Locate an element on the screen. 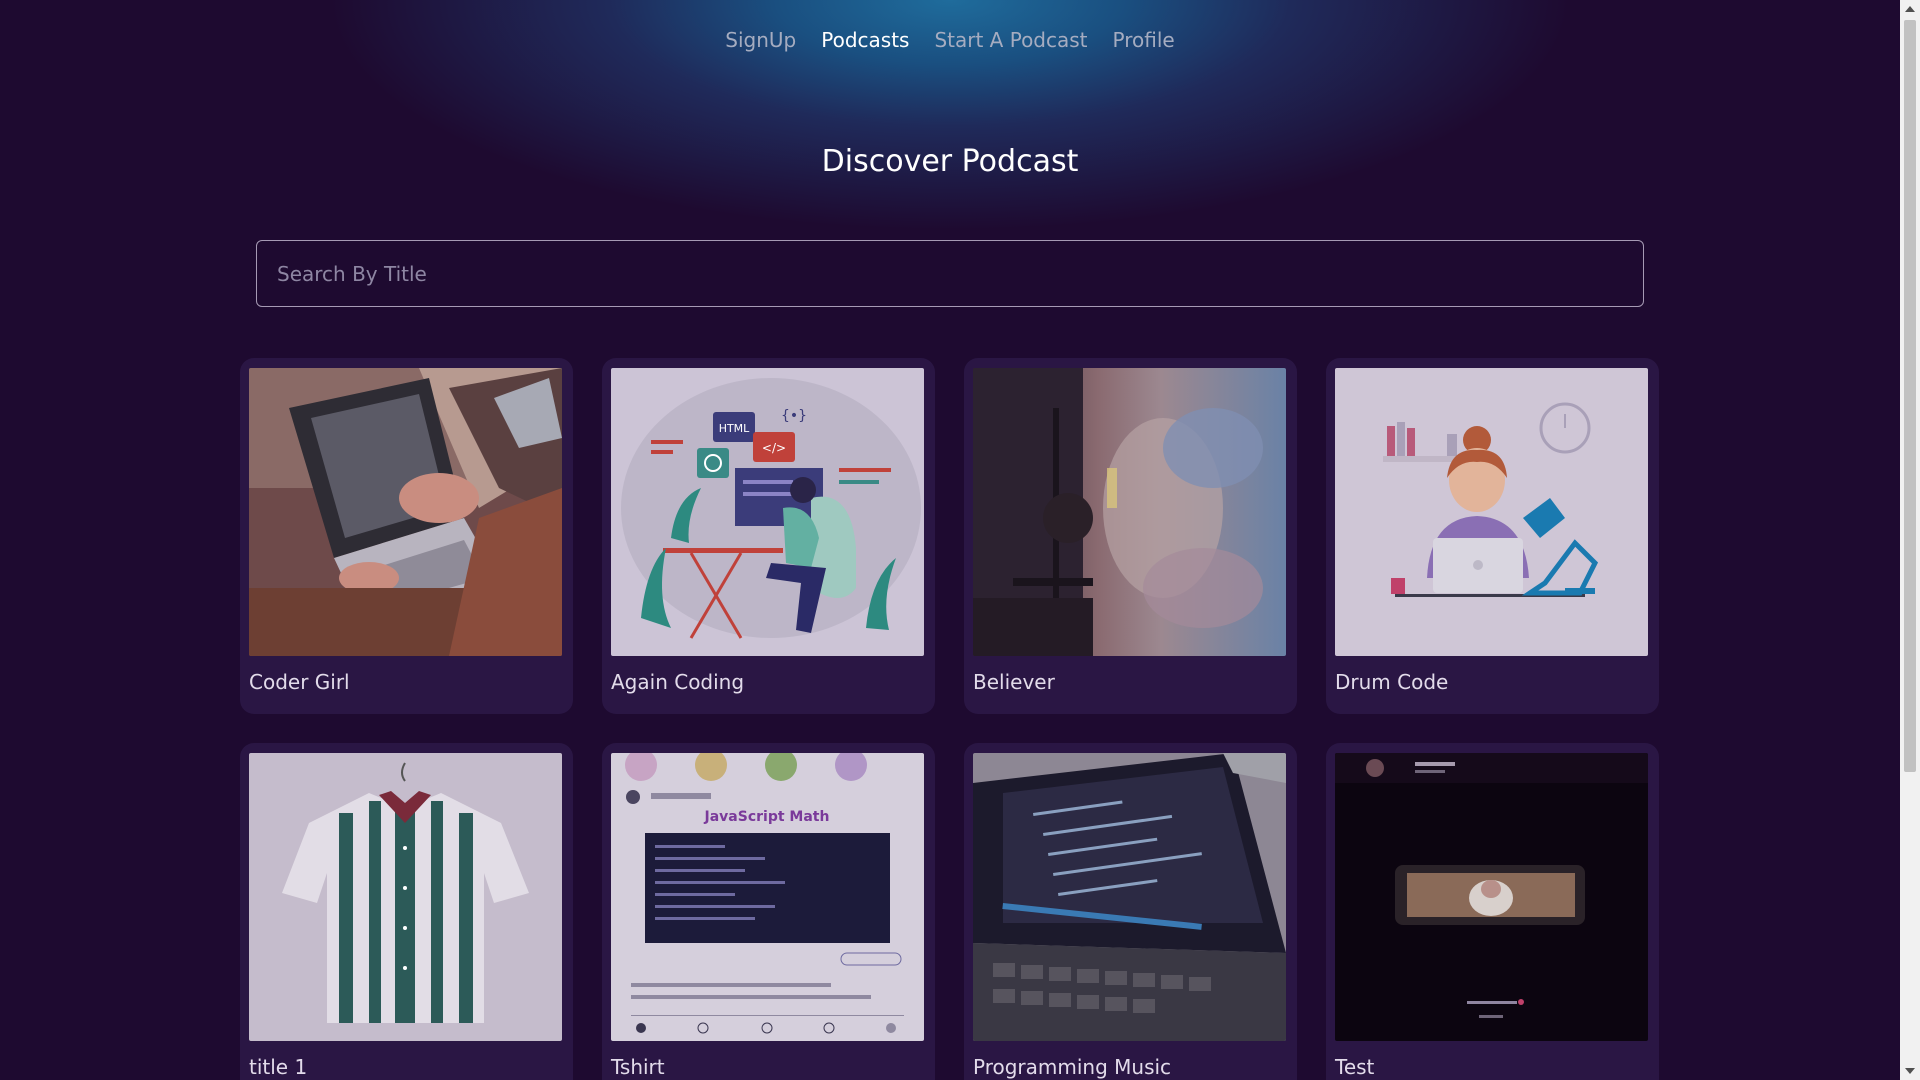 The width and height of the screenshot is (1920, 1080). podcast-card: Programming Music is located at coordinates (1130, 911).